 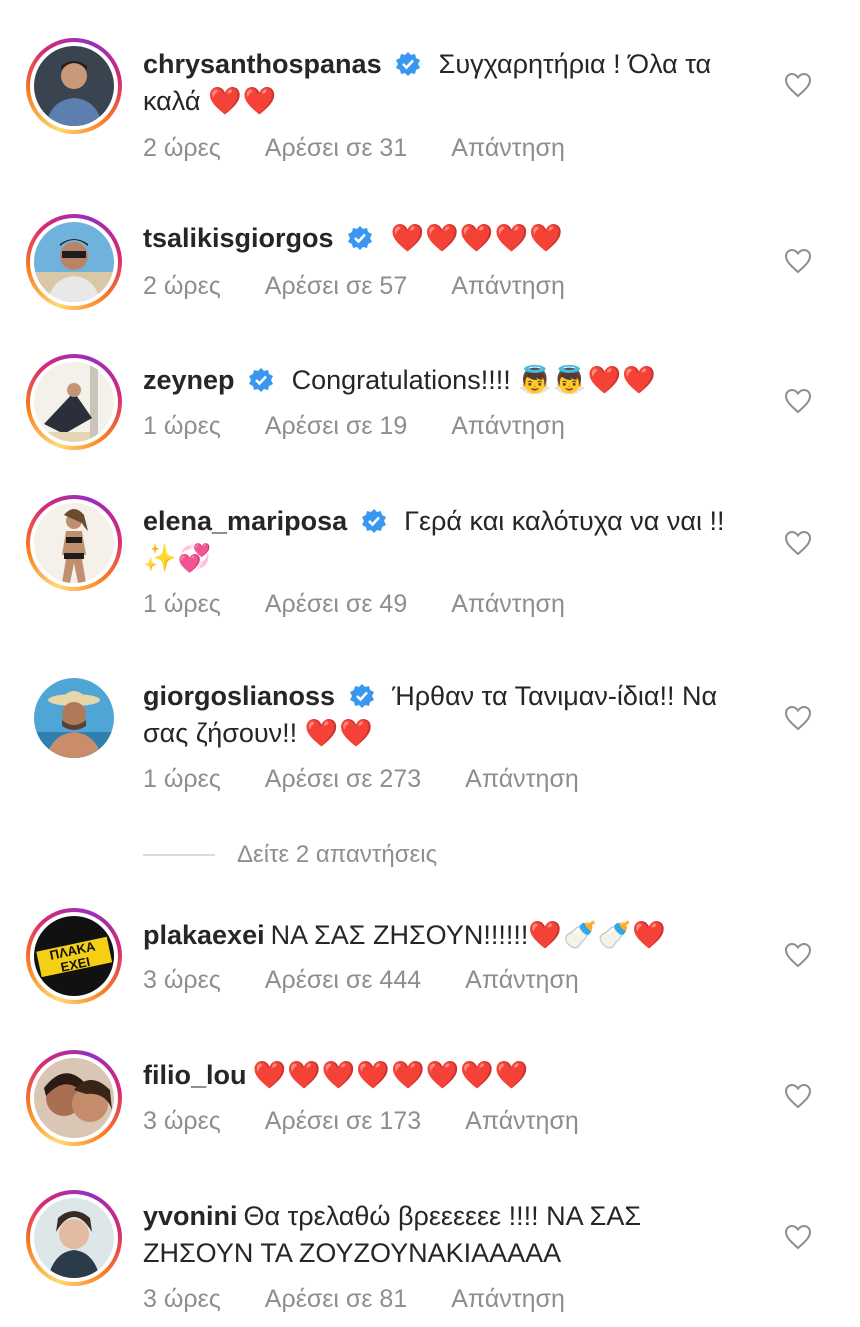 I want to click on view-replies-label: Δείτε 2 απαντήσεις, so click(x=337, y=854).